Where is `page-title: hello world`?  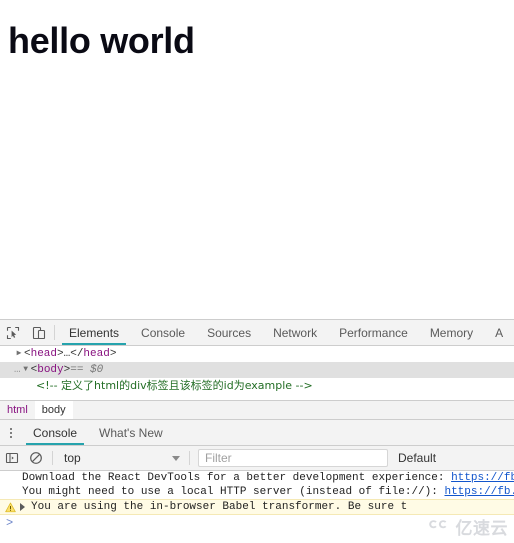 page-title: hello world is located at coordinates (101, 40).